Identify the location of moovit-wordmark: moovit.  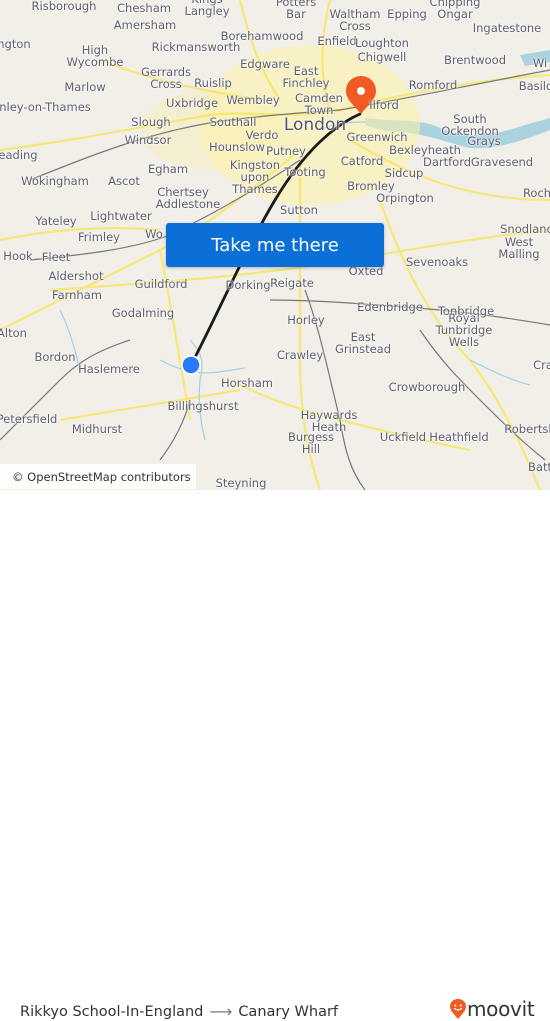
(501, 1009).